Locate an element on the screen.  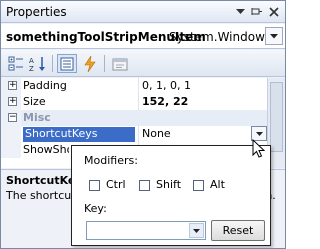
window-position-dropdown-icon is located at coordinates (240, 12).